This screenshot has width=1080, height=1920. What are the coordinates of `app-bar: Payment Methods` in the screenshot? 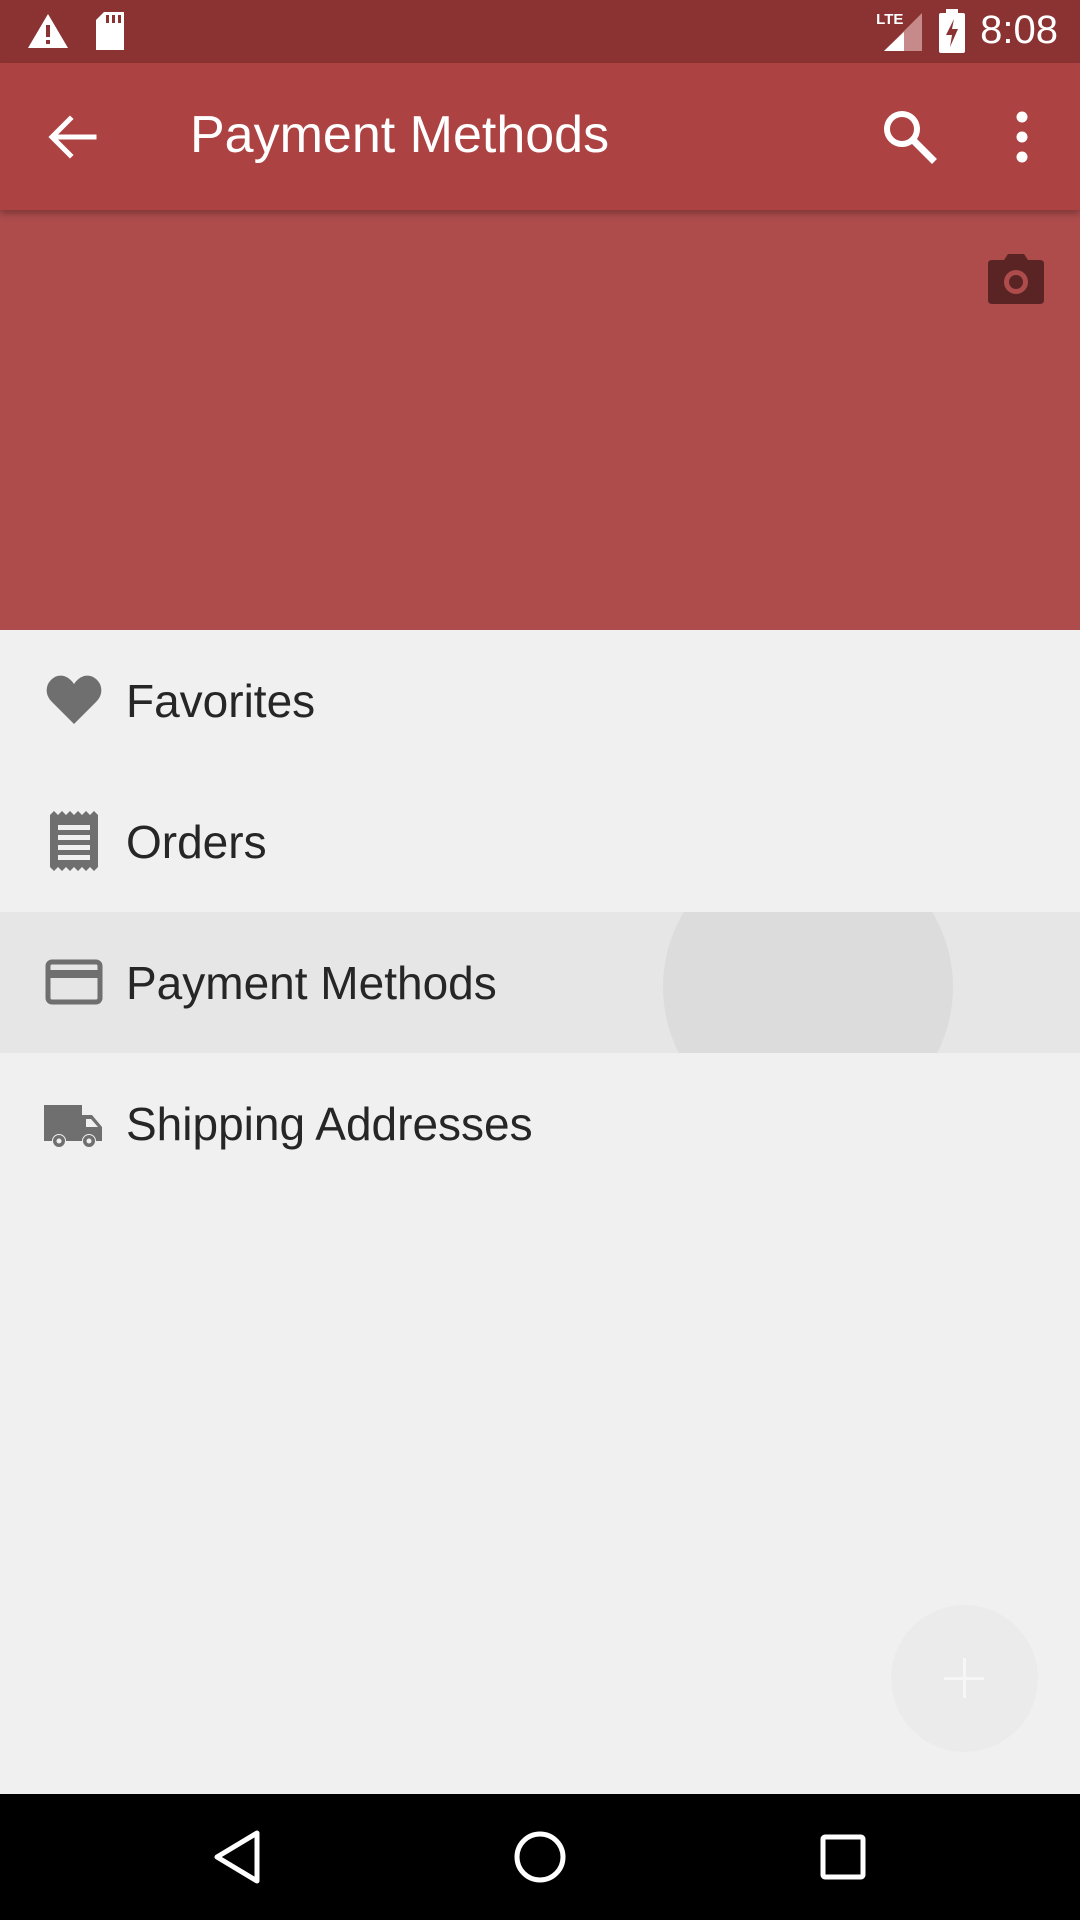 It's located at (540, 136).